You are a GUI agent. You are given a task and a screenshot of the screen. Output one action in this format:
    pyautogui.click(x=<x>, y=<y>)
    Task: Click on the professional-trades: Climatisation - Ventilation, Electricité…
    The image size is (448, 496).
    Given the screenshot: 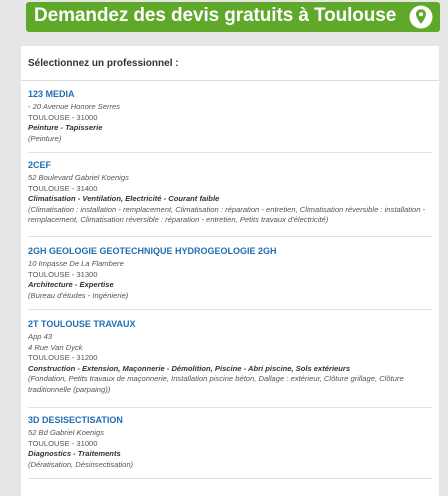 What is the action you would take?
    pyautogui.click(x=124, y=198)
    